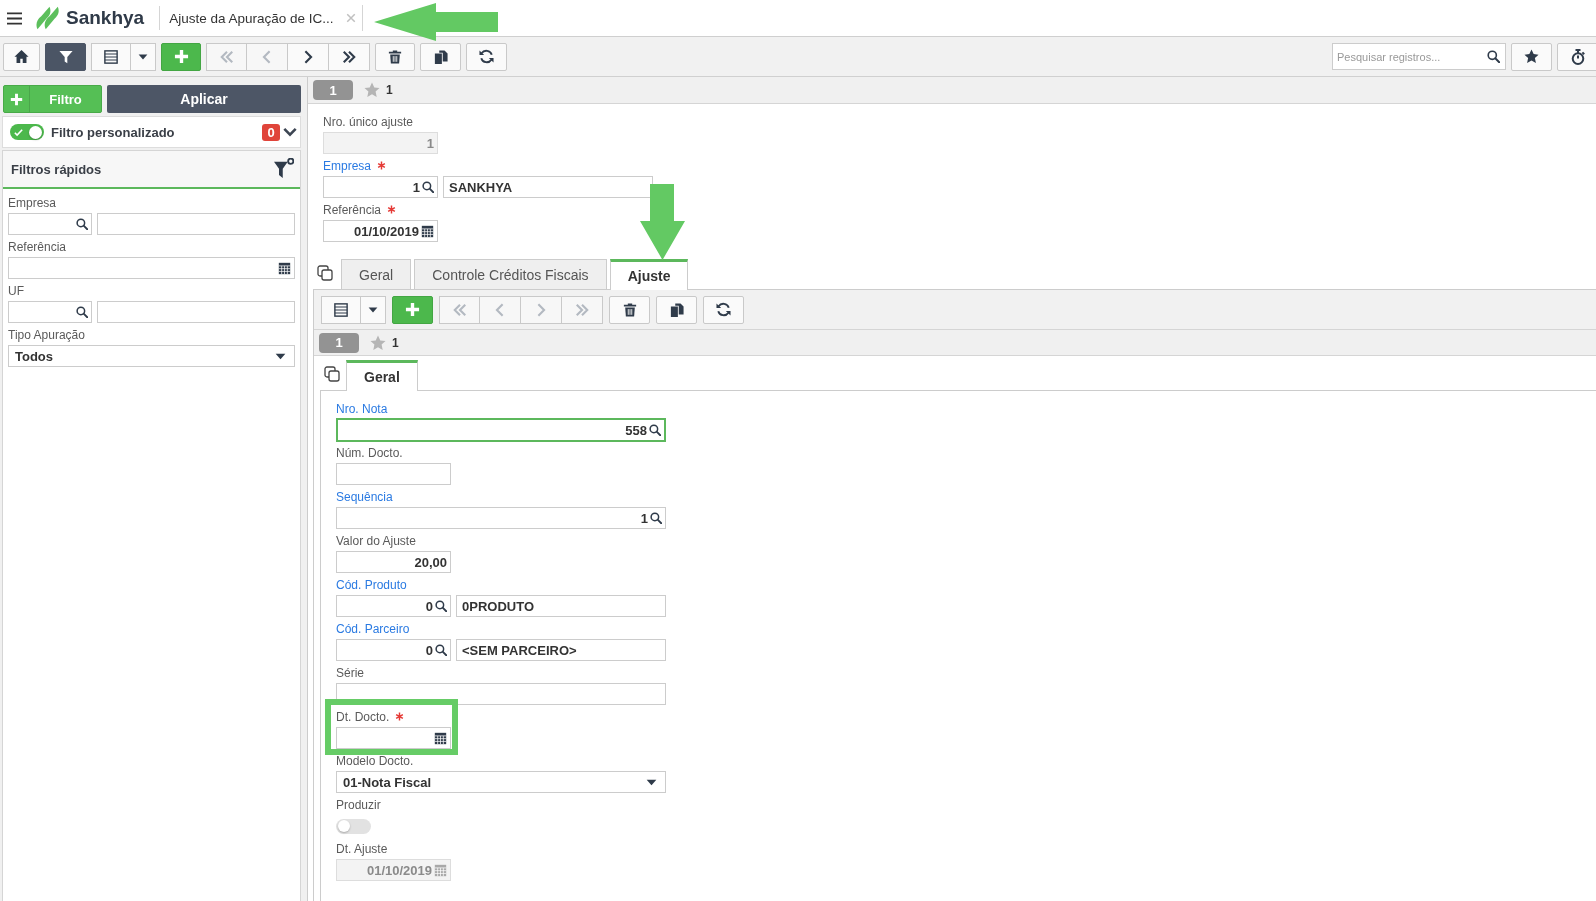  I want to click on description-field: 0PRODUTO, so click(561, 606).